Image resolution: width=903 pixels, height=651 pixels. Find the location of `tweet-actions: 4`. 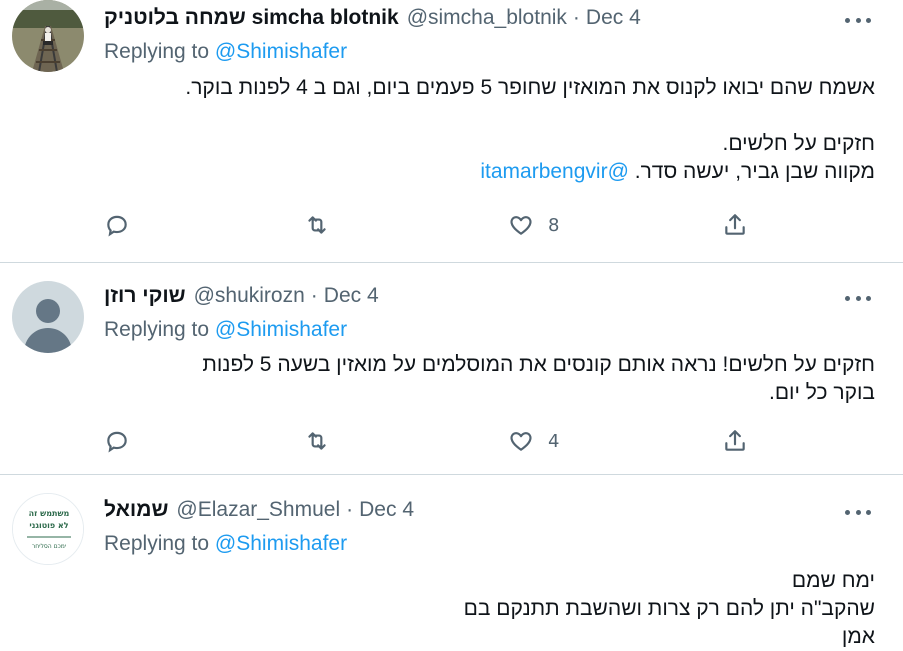

tweet-actions: 4 is located at coordinates (434, 442).